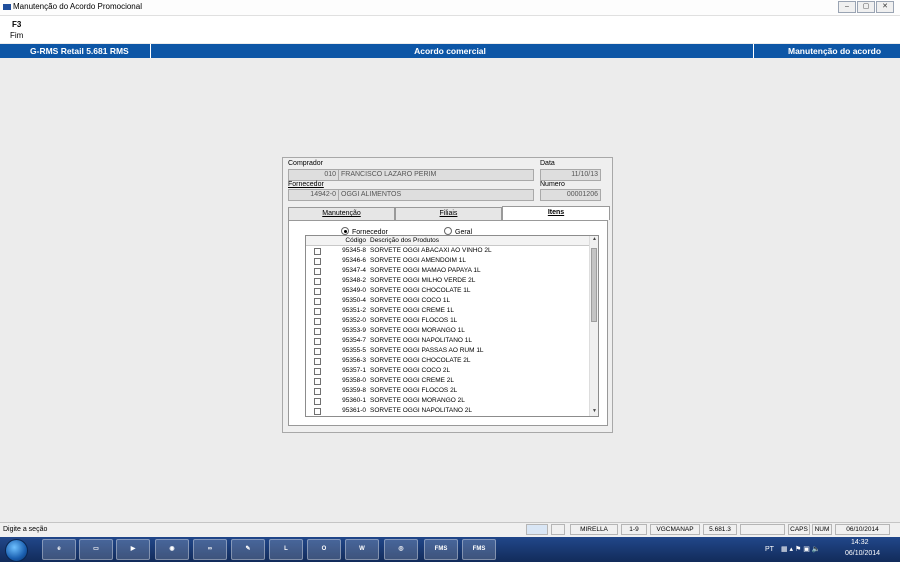 The image size is (900, 562). Describe the element at coordinates (354, 310) in the screenshot. I see `row-code: 95351-2` at that location.